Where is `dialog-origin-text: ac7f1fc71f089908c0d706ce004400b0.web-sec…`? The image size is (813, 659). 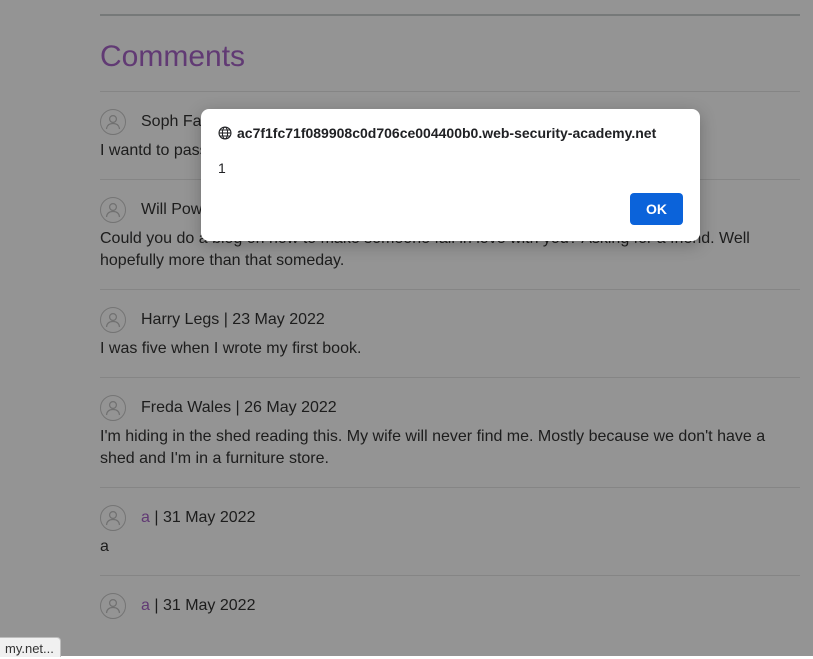 dialog-origin-text: ac7f1fc71f089908c0d706ce004400b0.web-sec… is located at coordinates (447, 133).